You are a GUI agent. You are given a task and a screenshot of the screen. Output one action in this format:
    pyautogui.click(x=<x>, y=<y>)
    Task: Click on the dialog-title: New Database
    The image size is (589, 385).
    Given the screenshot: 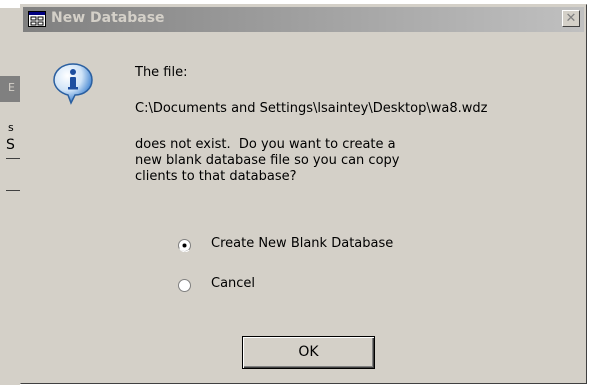 What is the action you would take?
    pyautogui.click(x=108, y=18)
    